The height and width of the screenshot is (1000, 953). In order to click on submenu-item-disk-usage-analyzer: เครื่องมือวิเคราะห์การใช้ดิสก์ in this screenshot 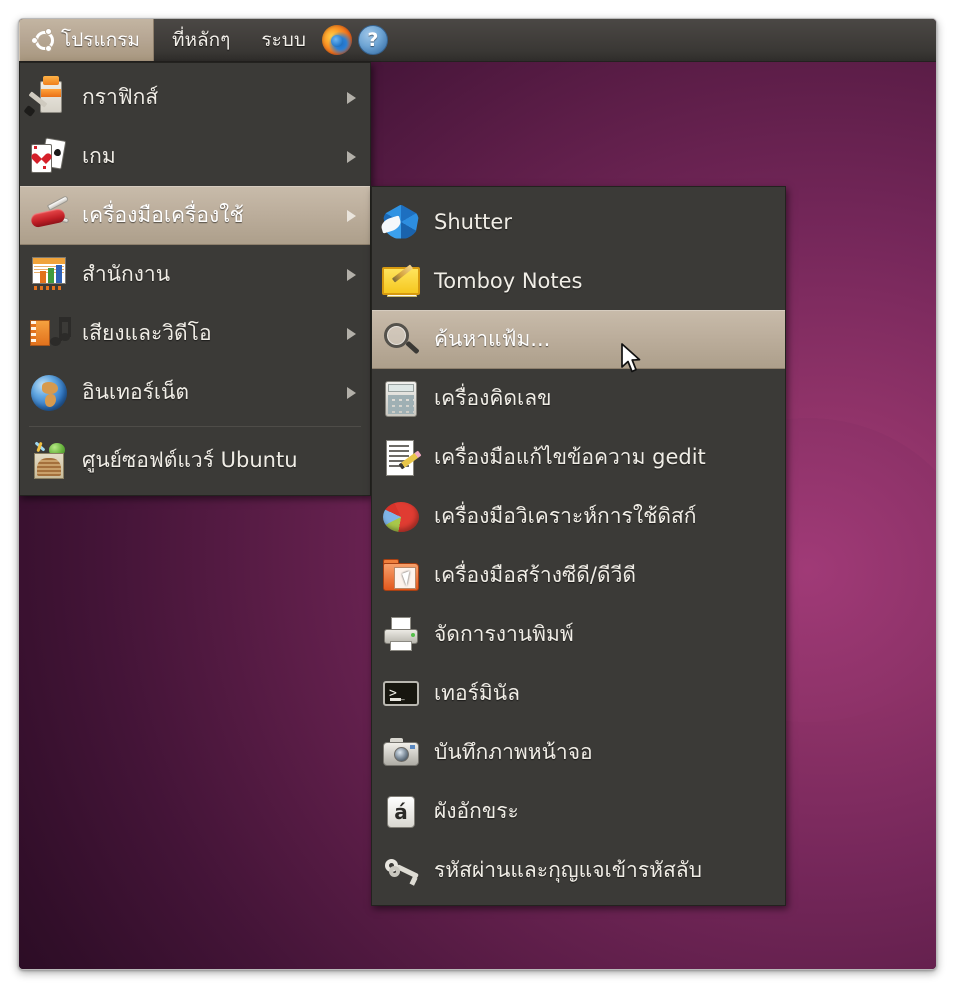, I will do `click(578, 516)`.